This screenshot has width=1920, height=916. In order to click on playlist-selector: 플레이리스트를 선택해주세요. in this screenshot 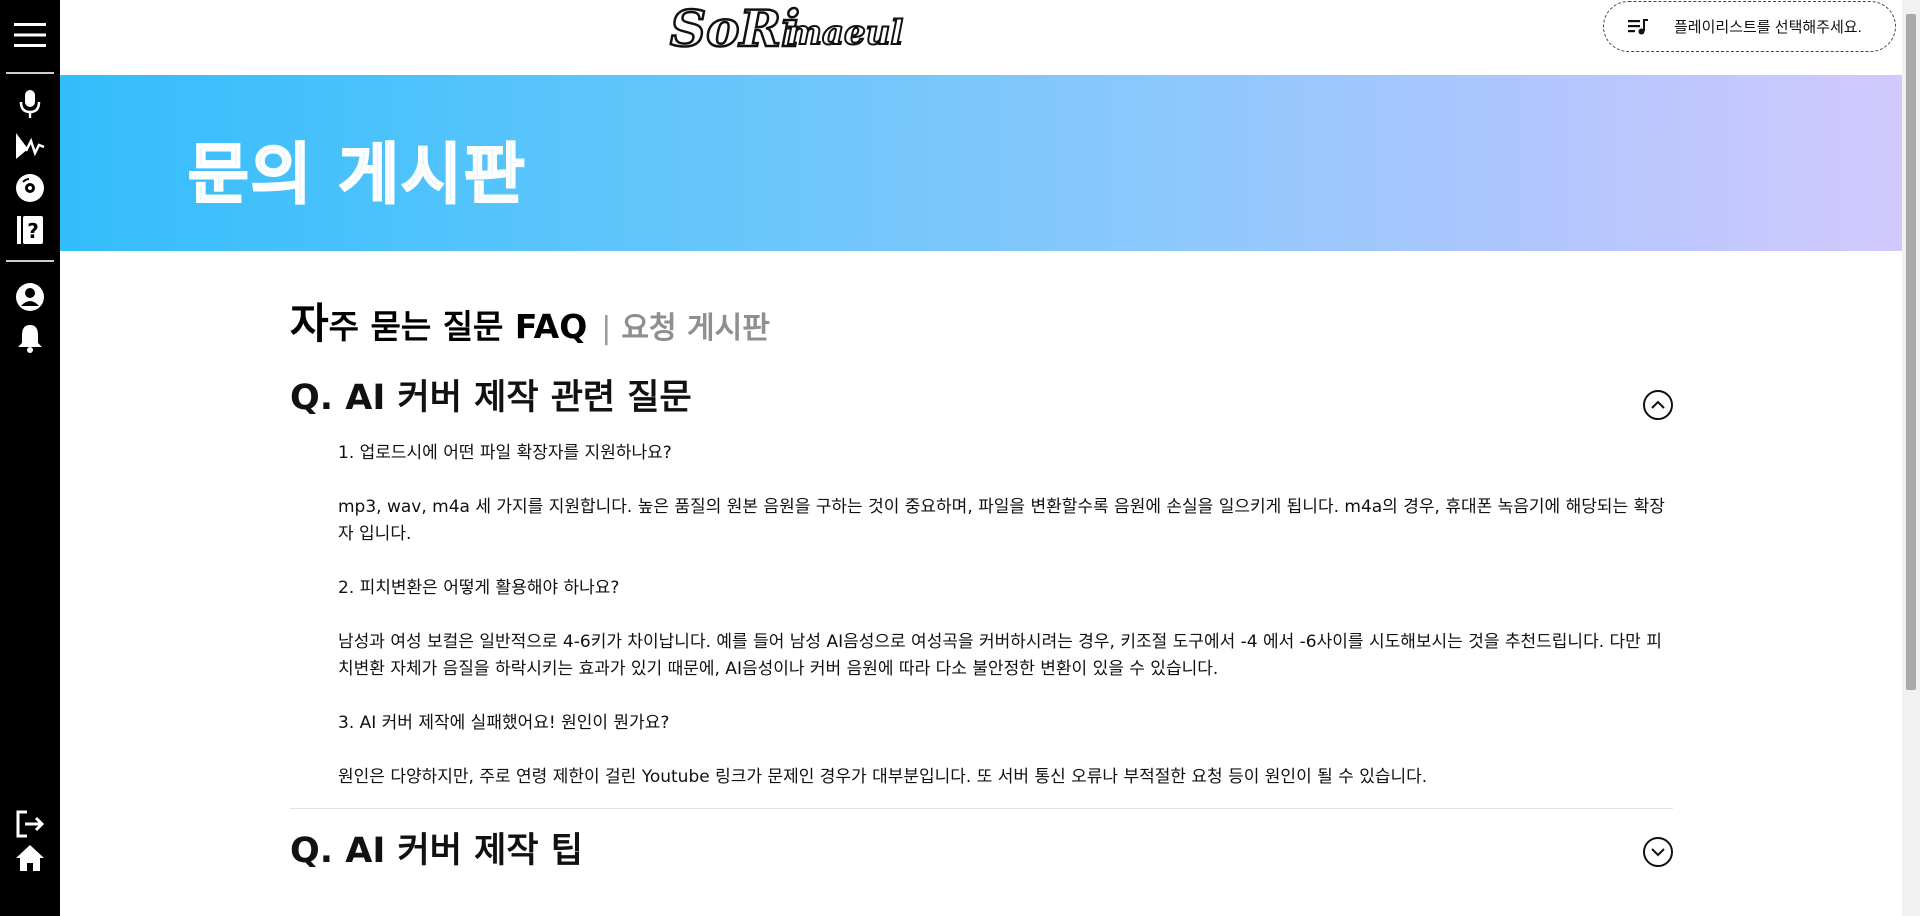, I will do `click(1749, 26)`.